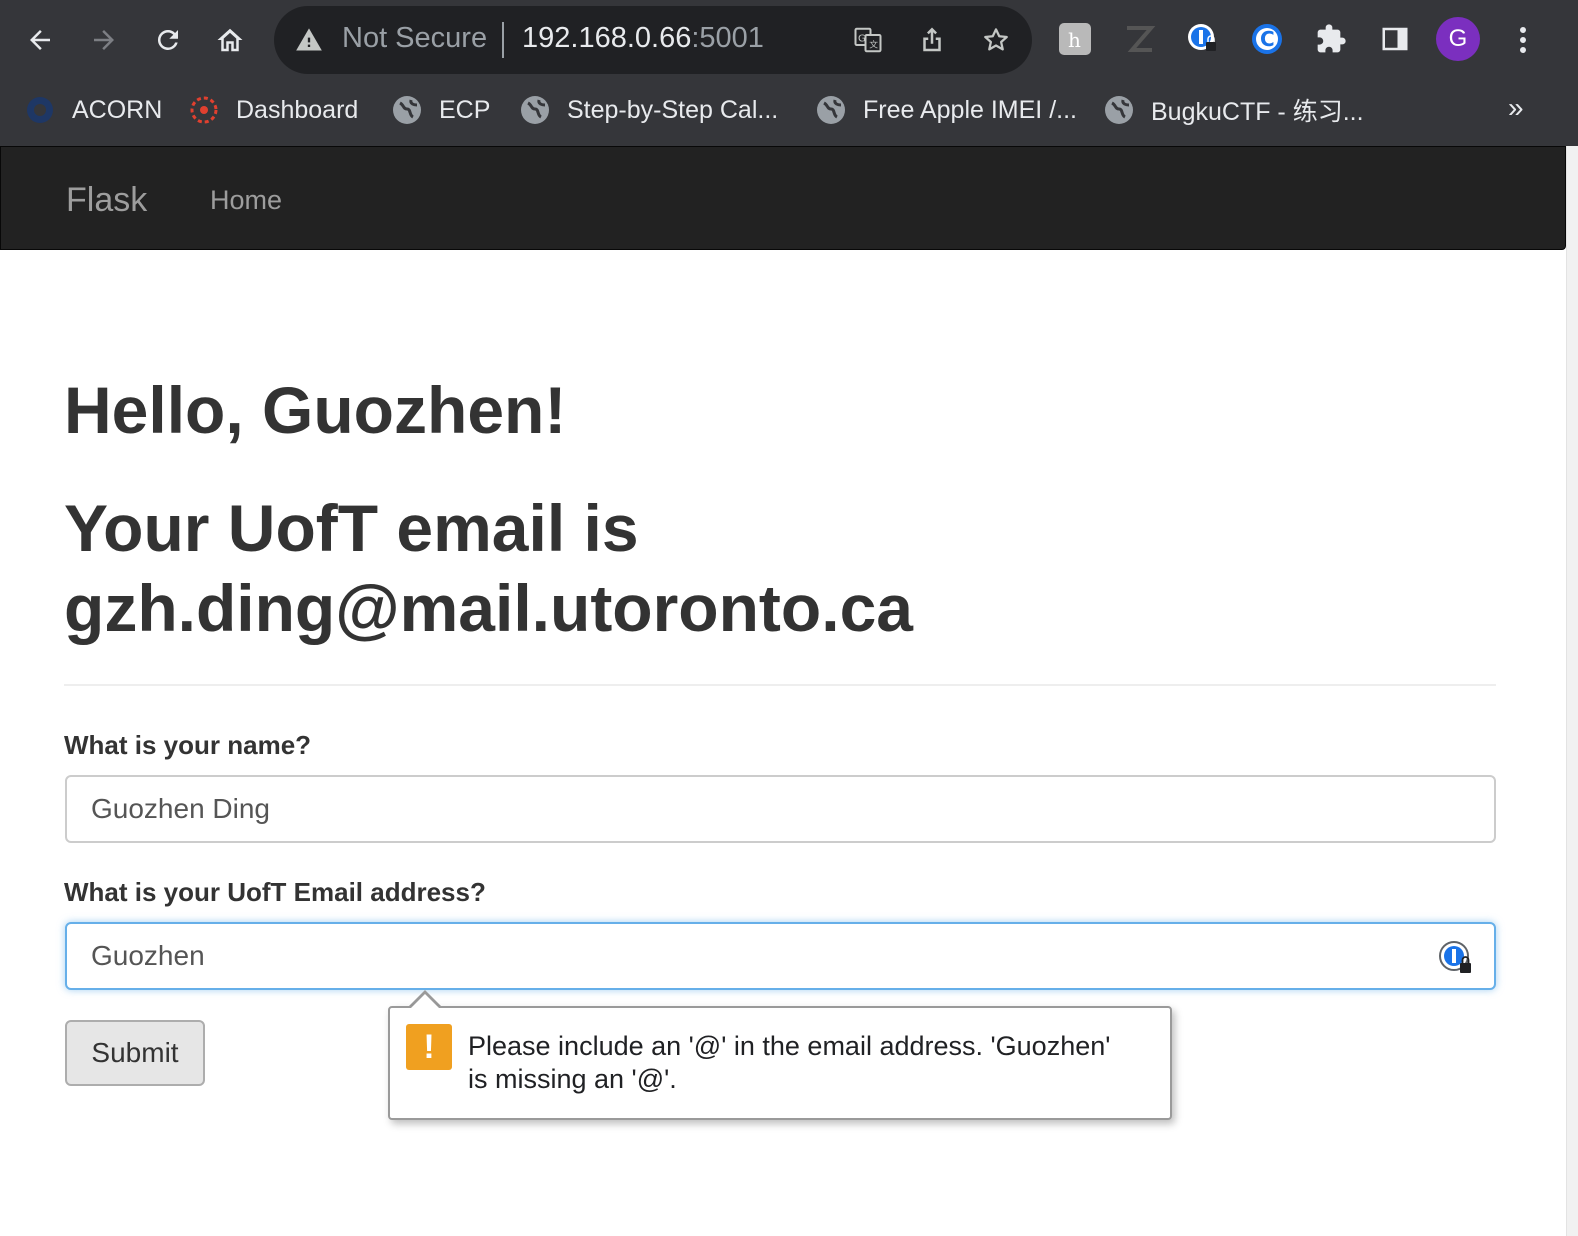  What do you see at coordinates (503, 40) in the screenshot?
I see `omnibox-separator` at bounding box center [503, 40].